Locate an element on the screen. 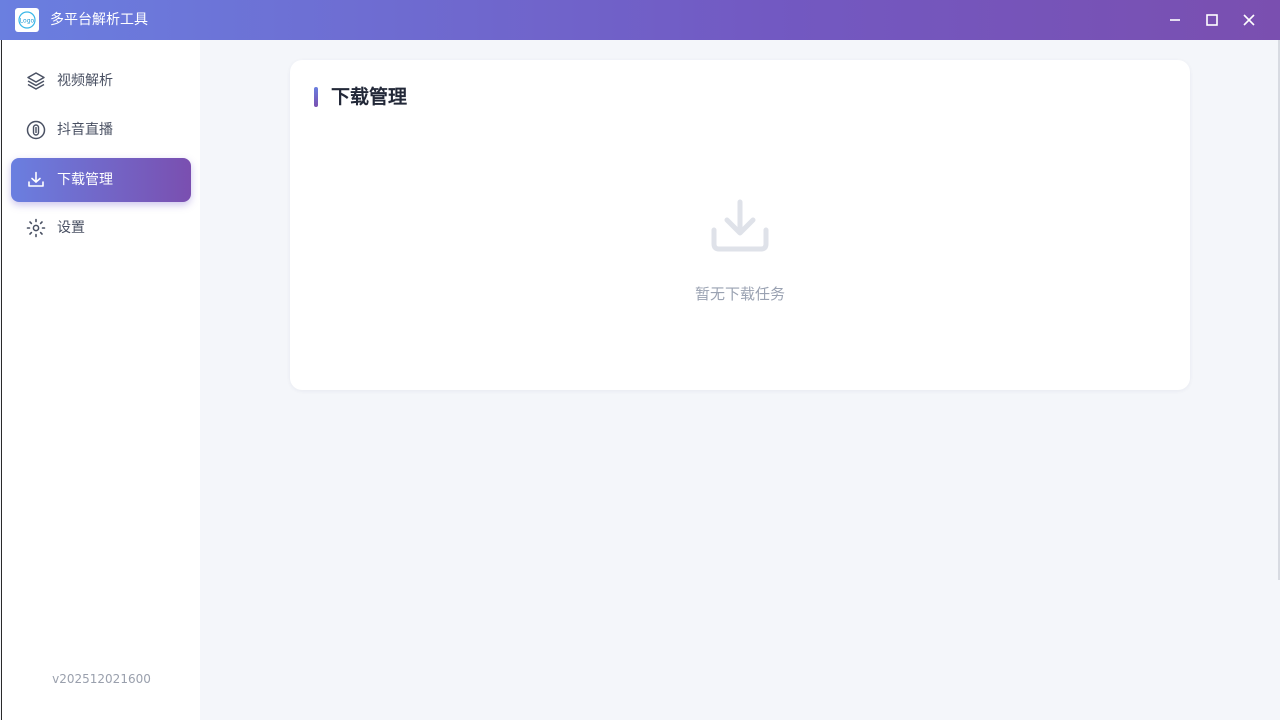 The height and width of the screenshot is (720, 1280). sidebar-item-label: 视频解析 is located at coordinates (85, 81).